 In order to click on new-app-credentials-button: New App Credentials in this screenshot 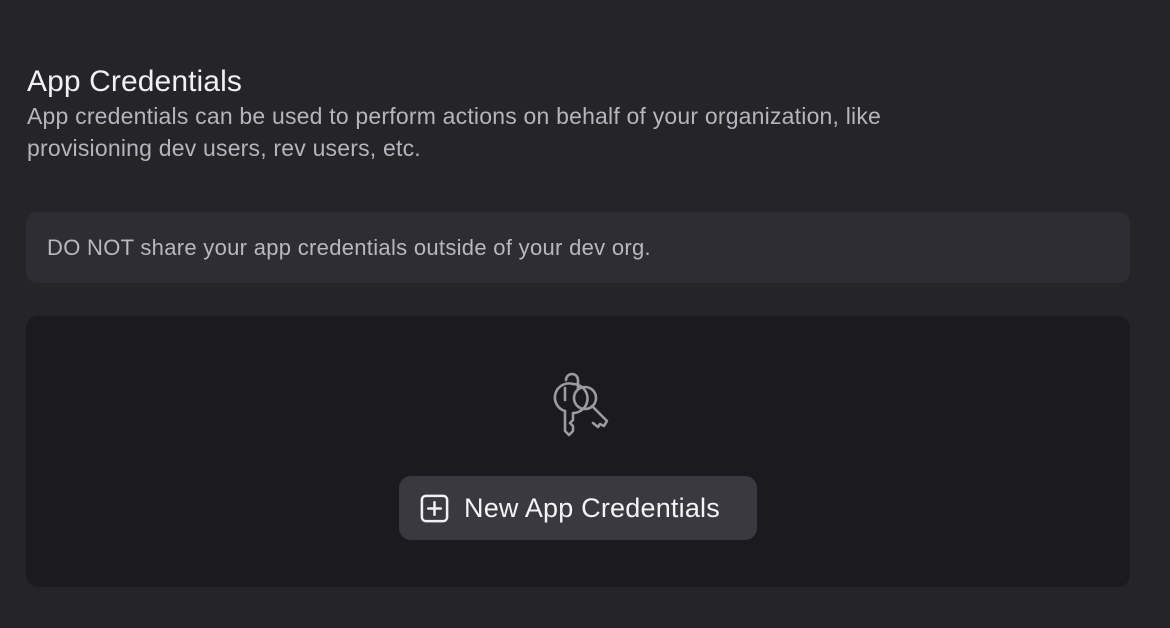, I will do `click(578, 508)`.